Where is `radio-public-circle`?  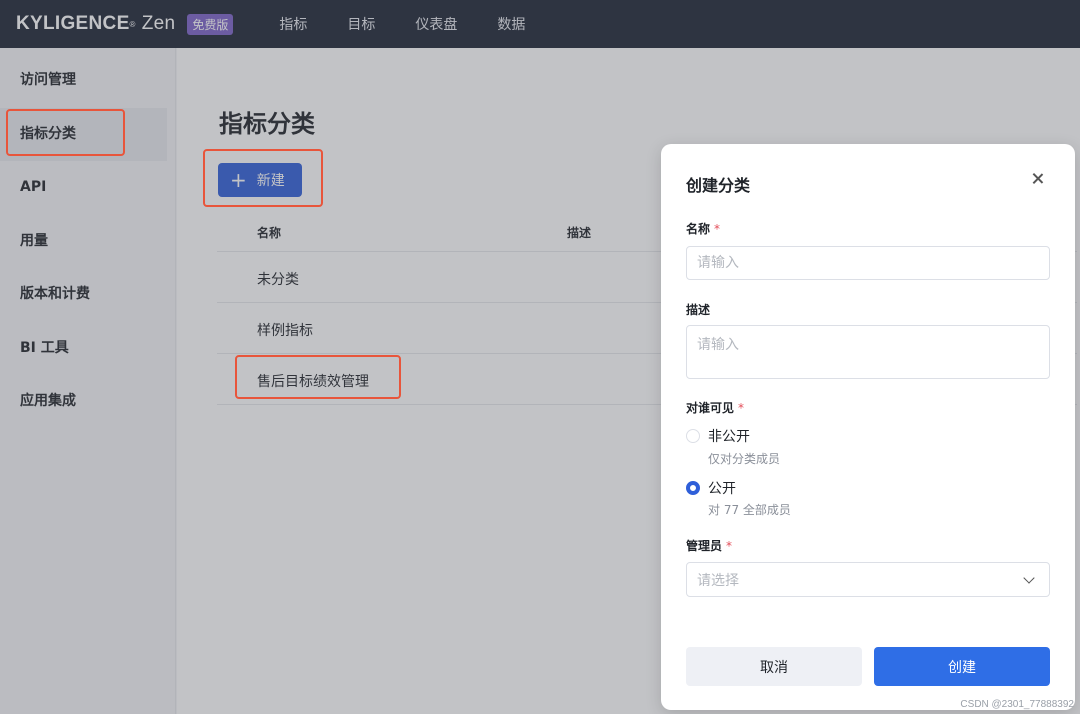 radio-public-circle is located at coordinates (693, 488).